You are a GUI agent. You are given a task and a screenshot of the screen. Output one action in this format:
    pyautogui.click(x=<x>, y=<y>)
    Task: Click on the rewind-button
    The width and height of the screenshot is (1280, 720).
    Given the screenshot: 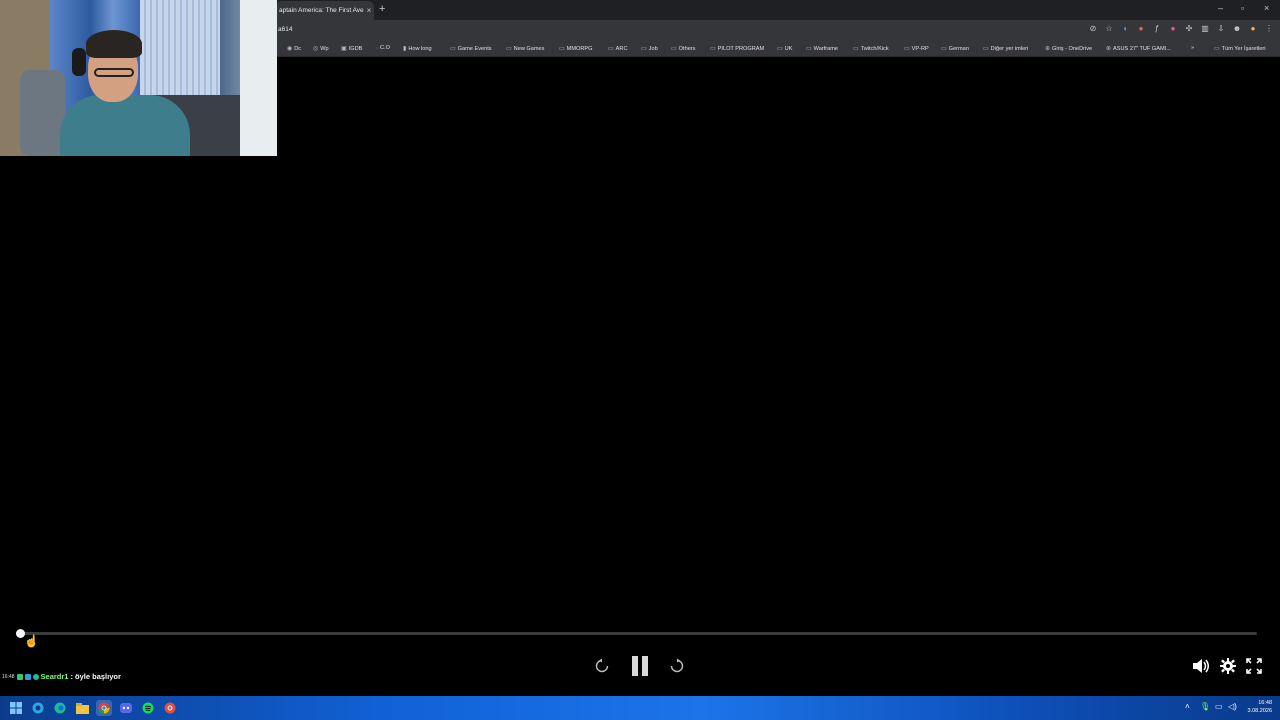 What is the action you would take?
    pyautogui.click(x=602, y=666)
    